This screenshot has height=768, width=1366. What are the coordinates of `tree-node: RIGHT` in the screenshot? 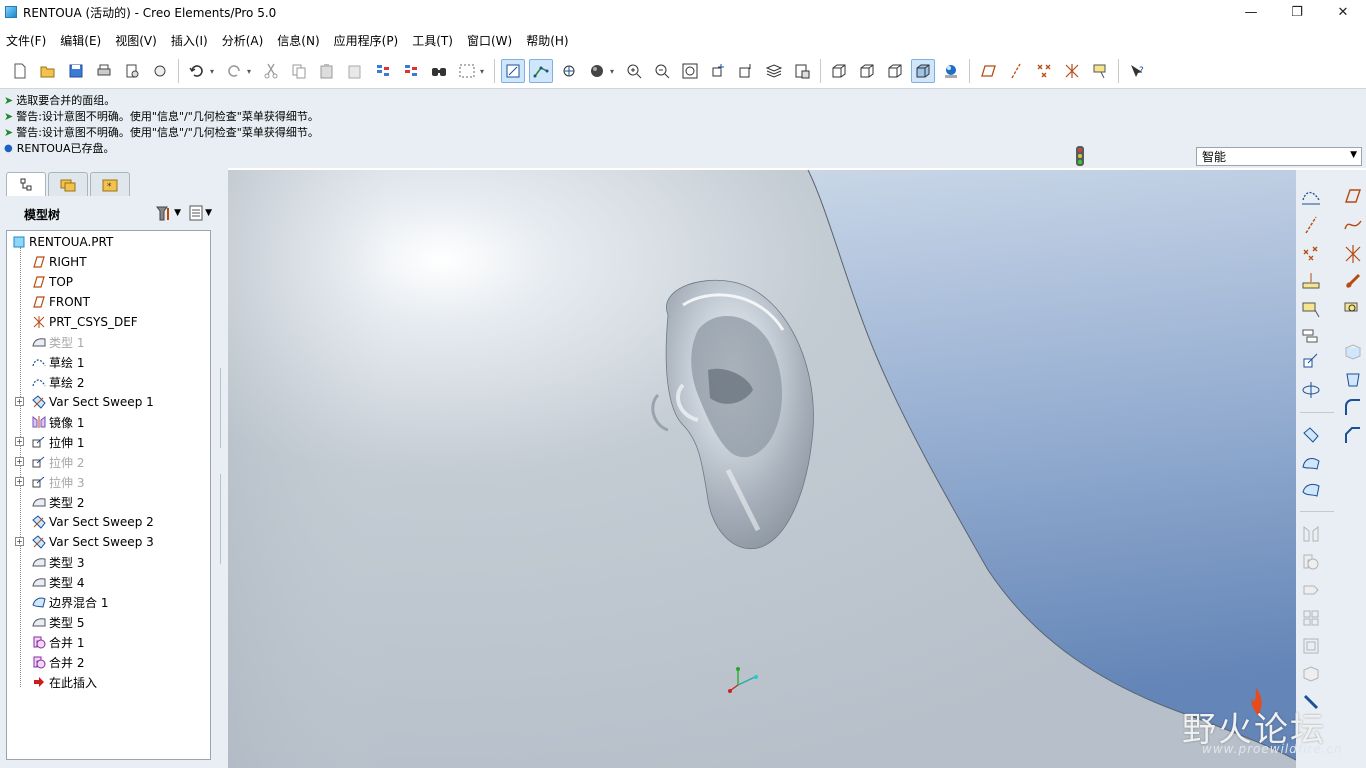 It's located at (59, 262).